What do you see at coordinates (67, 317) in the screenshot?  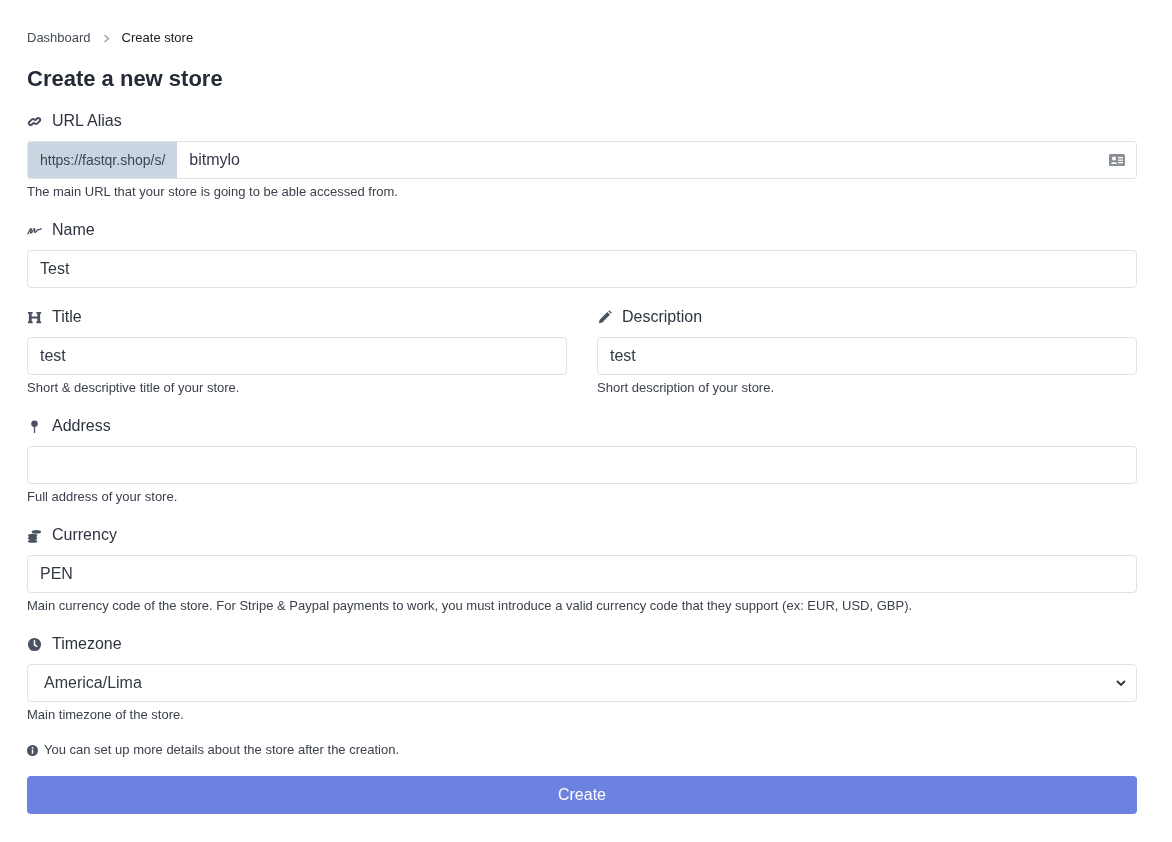 I see `field-label: Title` at bounding box center [67, 317].